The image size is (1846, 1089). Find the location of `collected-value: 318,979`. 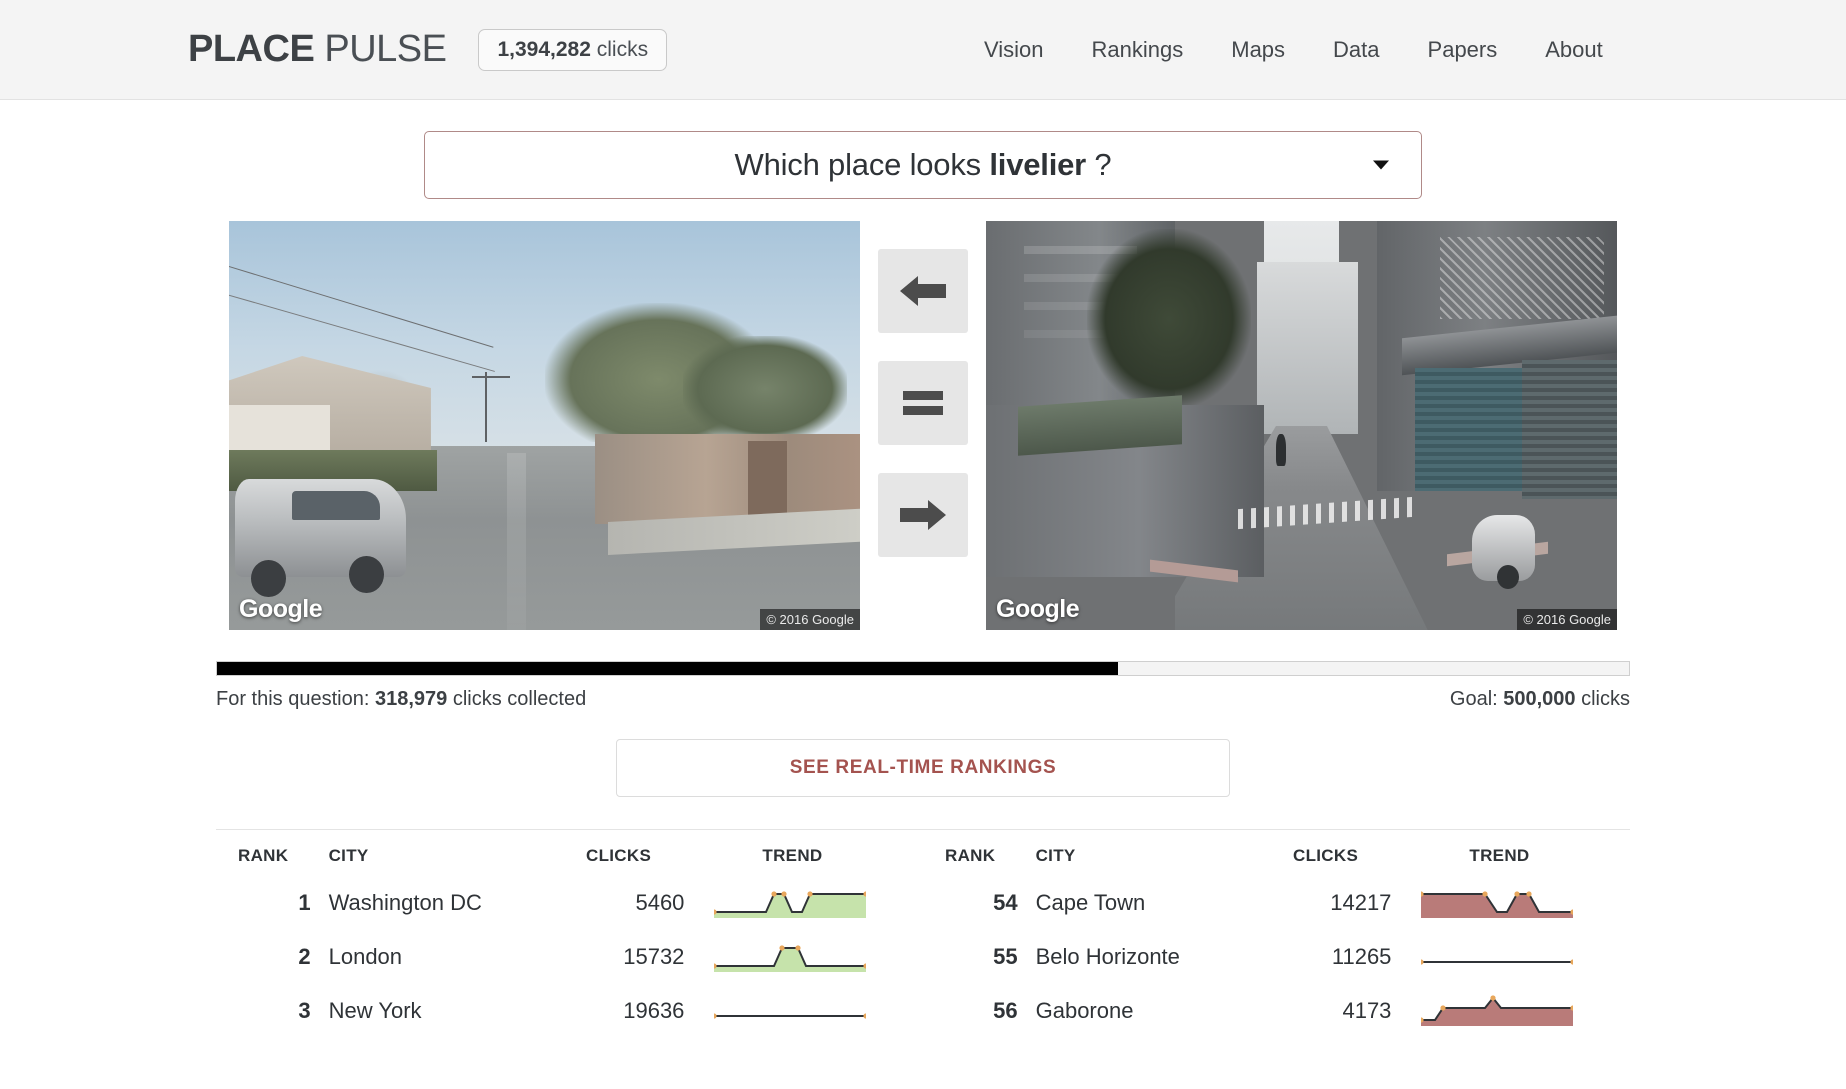

collected-value: 318,979 is located at coordinates (411, 699).